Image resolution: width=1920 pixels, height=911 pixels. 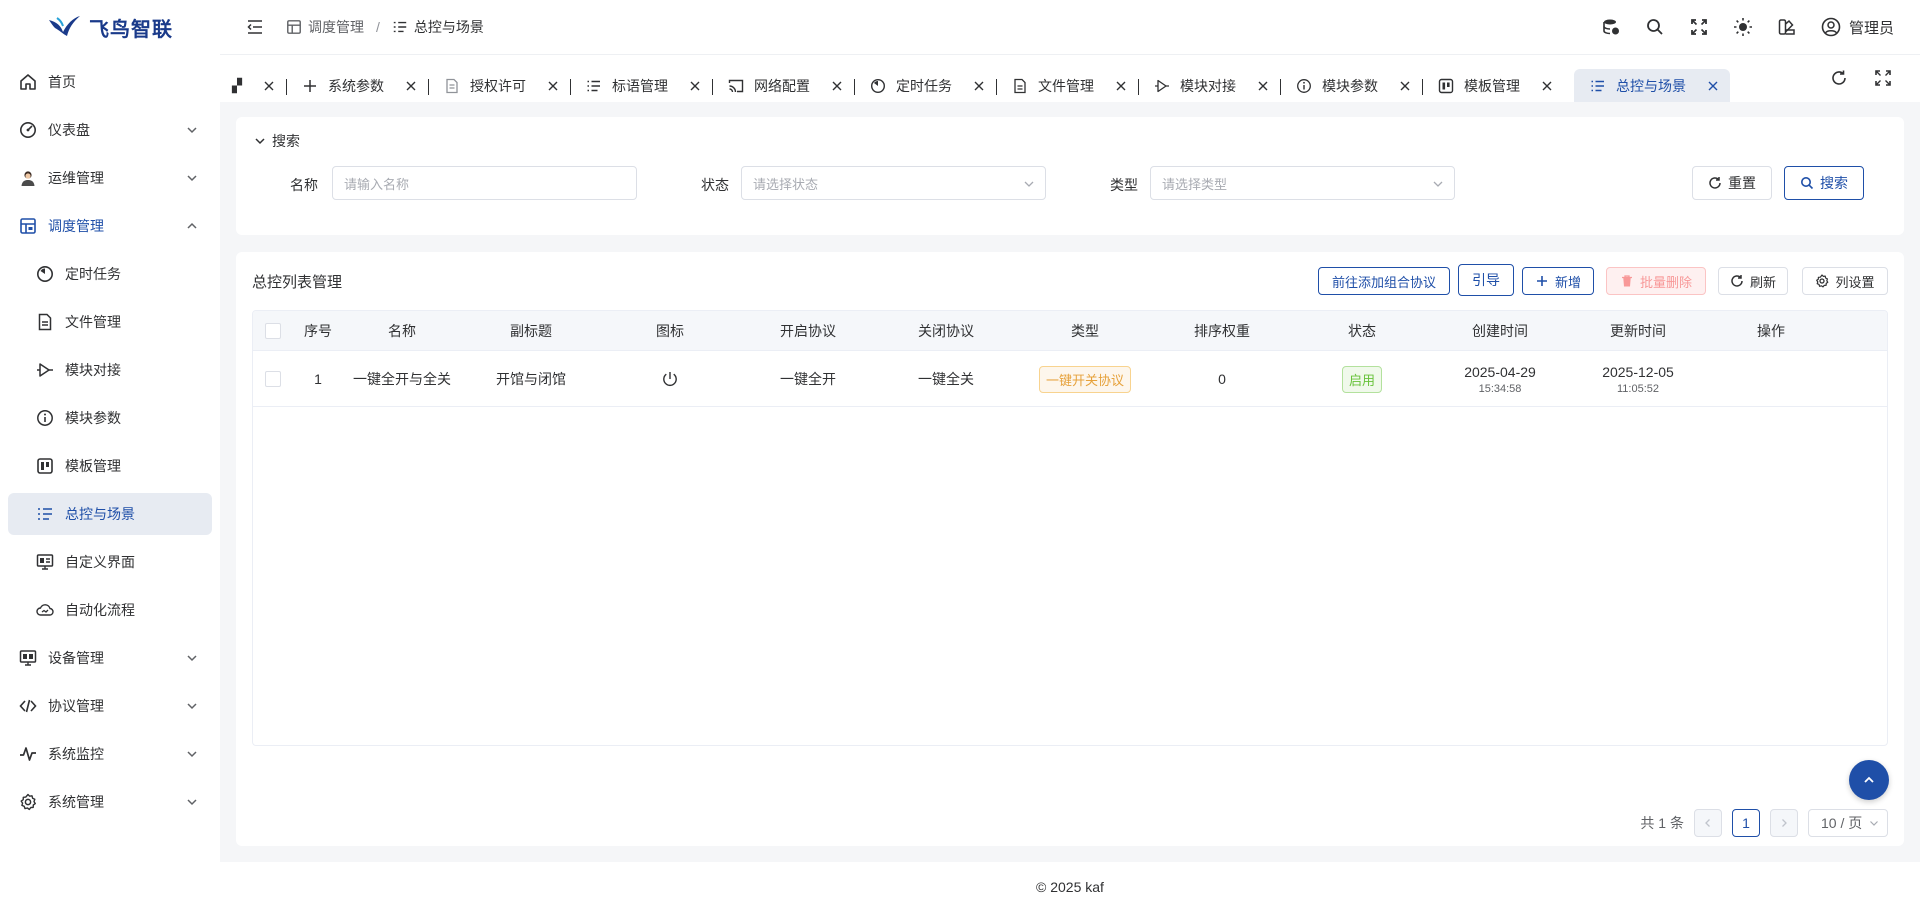 I want to click on schedule-icon, so click(x=28, y=226).